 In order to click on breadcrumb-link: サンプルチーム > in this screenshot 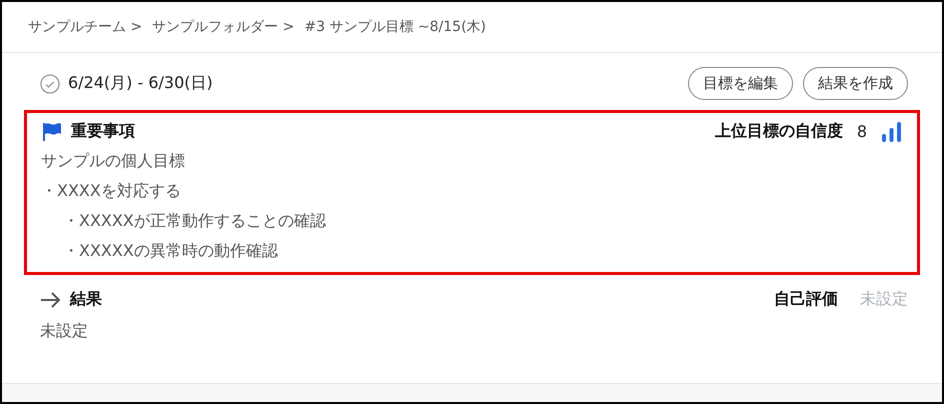, I will do `click(85, 27)`.